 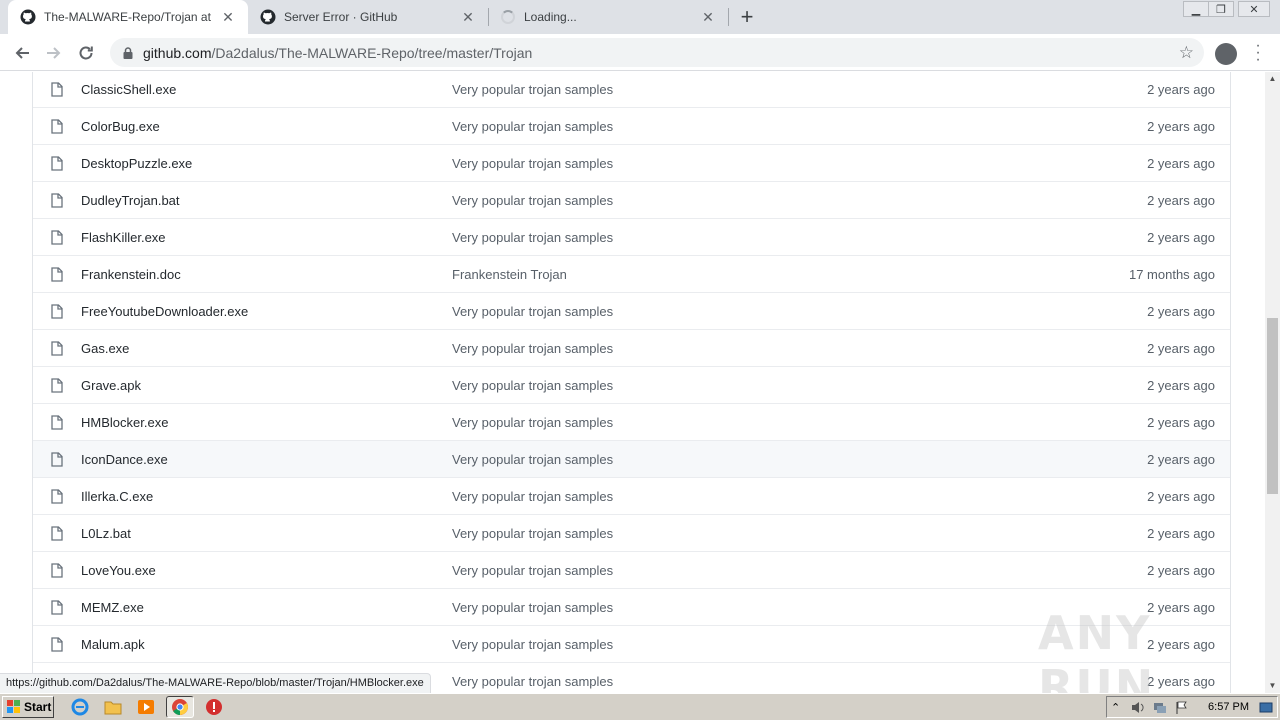 I want to click on folder-icon, so click(x=113, y=707).